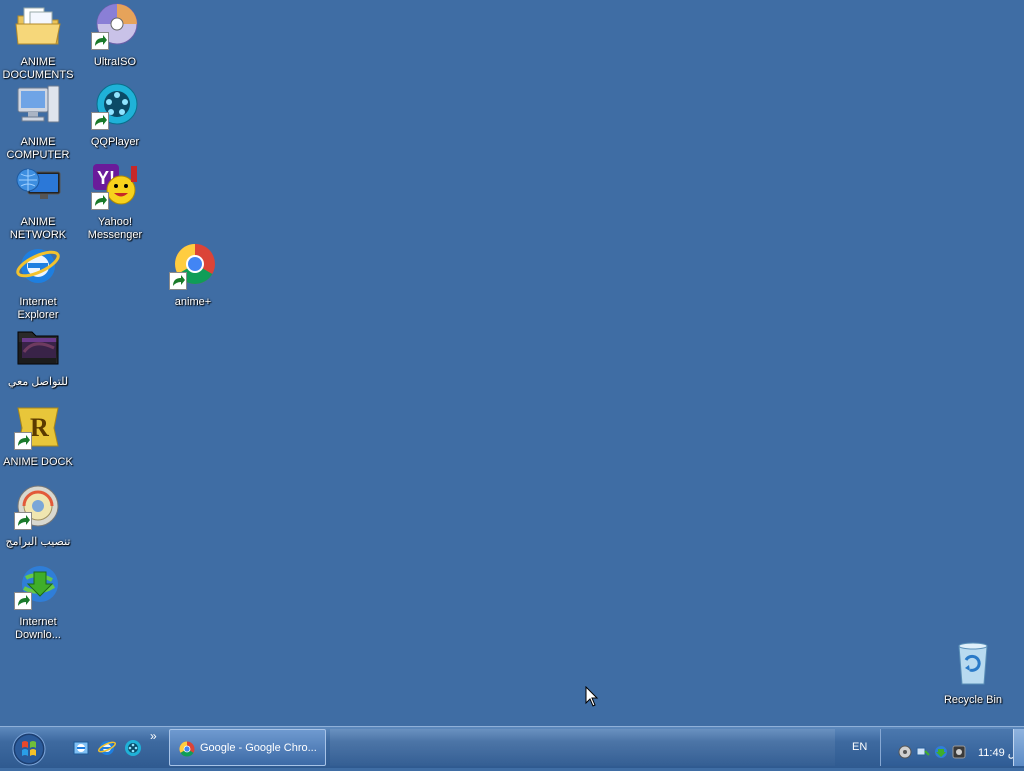 The height and width of the screenshot is (771, 1024). I want to click on taskbar: » Google - Google Chro... EN 11:49 ص, so click(512, 747).